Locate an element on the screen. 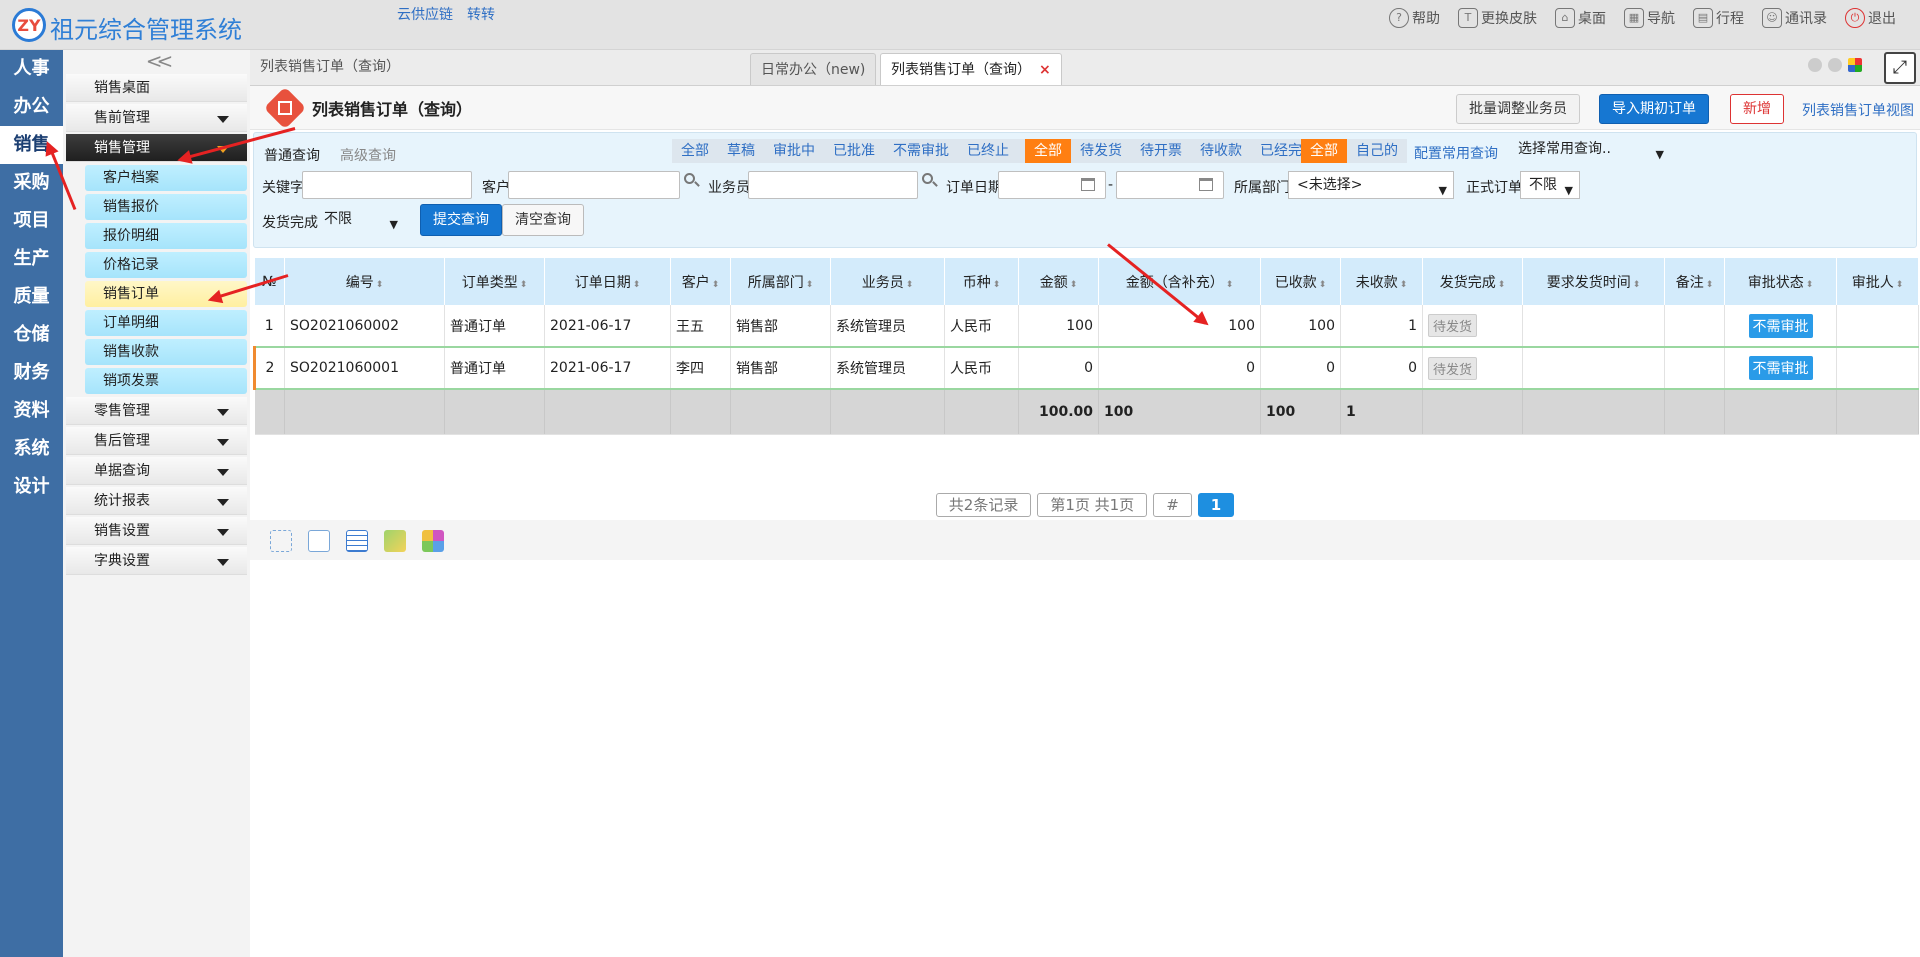  module-quality: 质量 is located at coordinates (31, 297).